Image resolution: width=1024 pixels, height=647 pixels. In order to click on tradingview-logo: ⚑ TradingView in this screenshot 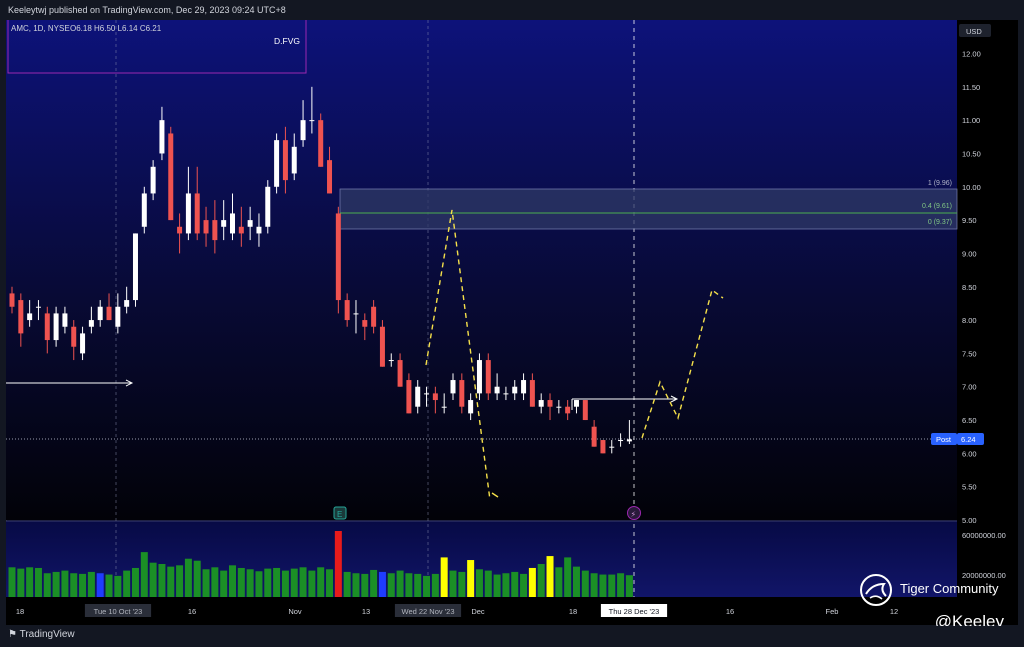, I will do `click(41, 634)`.